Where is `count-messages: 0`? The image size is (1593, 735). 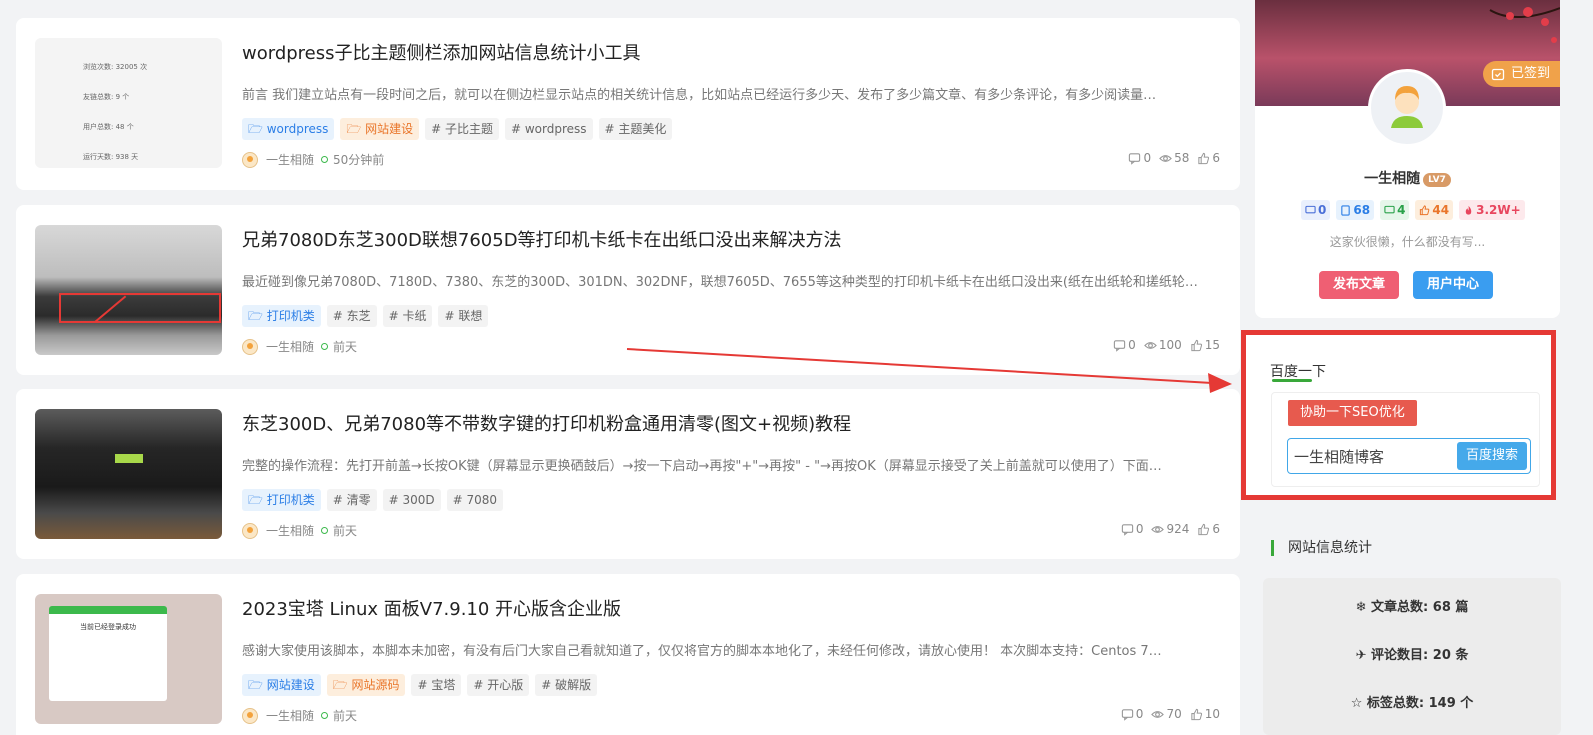
count-messages: 0 is located at coordinates (1316, 210).